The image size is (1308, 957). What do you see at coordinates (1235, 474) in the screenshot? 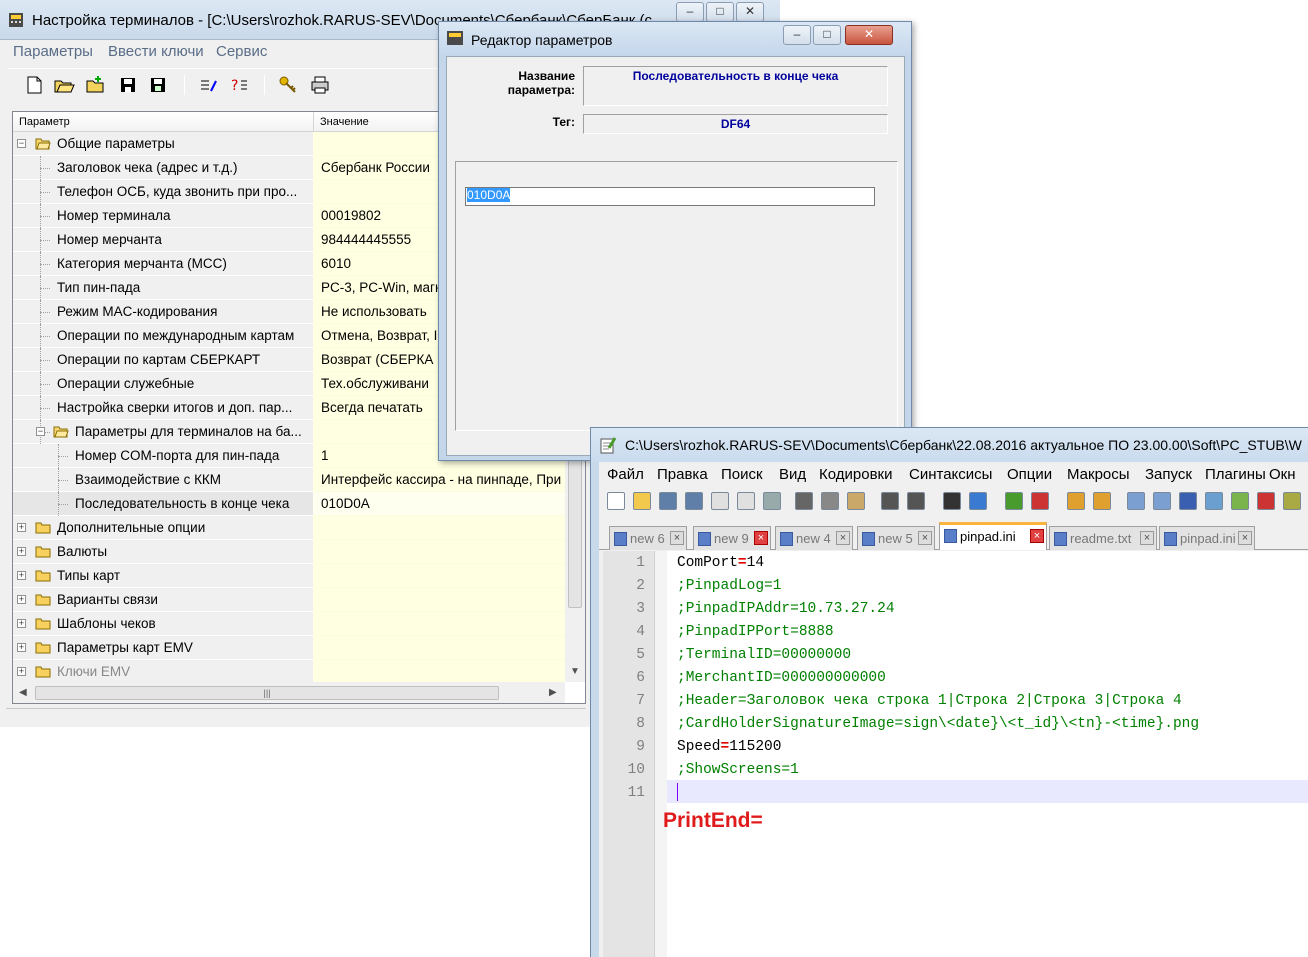
I see `menu-item: Плагины` at bounding box center [1235, 474].